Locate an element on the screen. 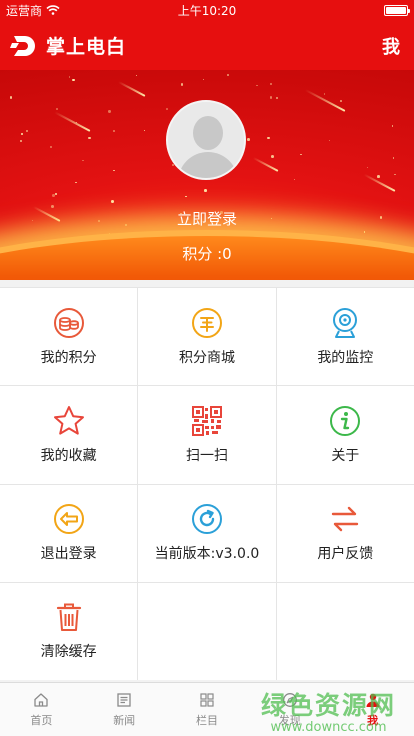  menu-scan: 扫一扫 is located at coordinates (207, 435).